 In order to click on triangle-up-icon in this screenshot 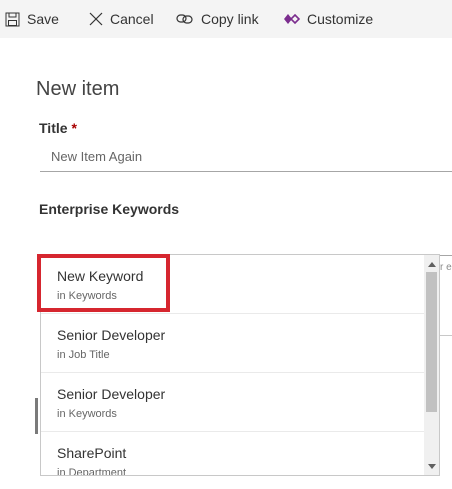, I will do `click(431, 264)`.